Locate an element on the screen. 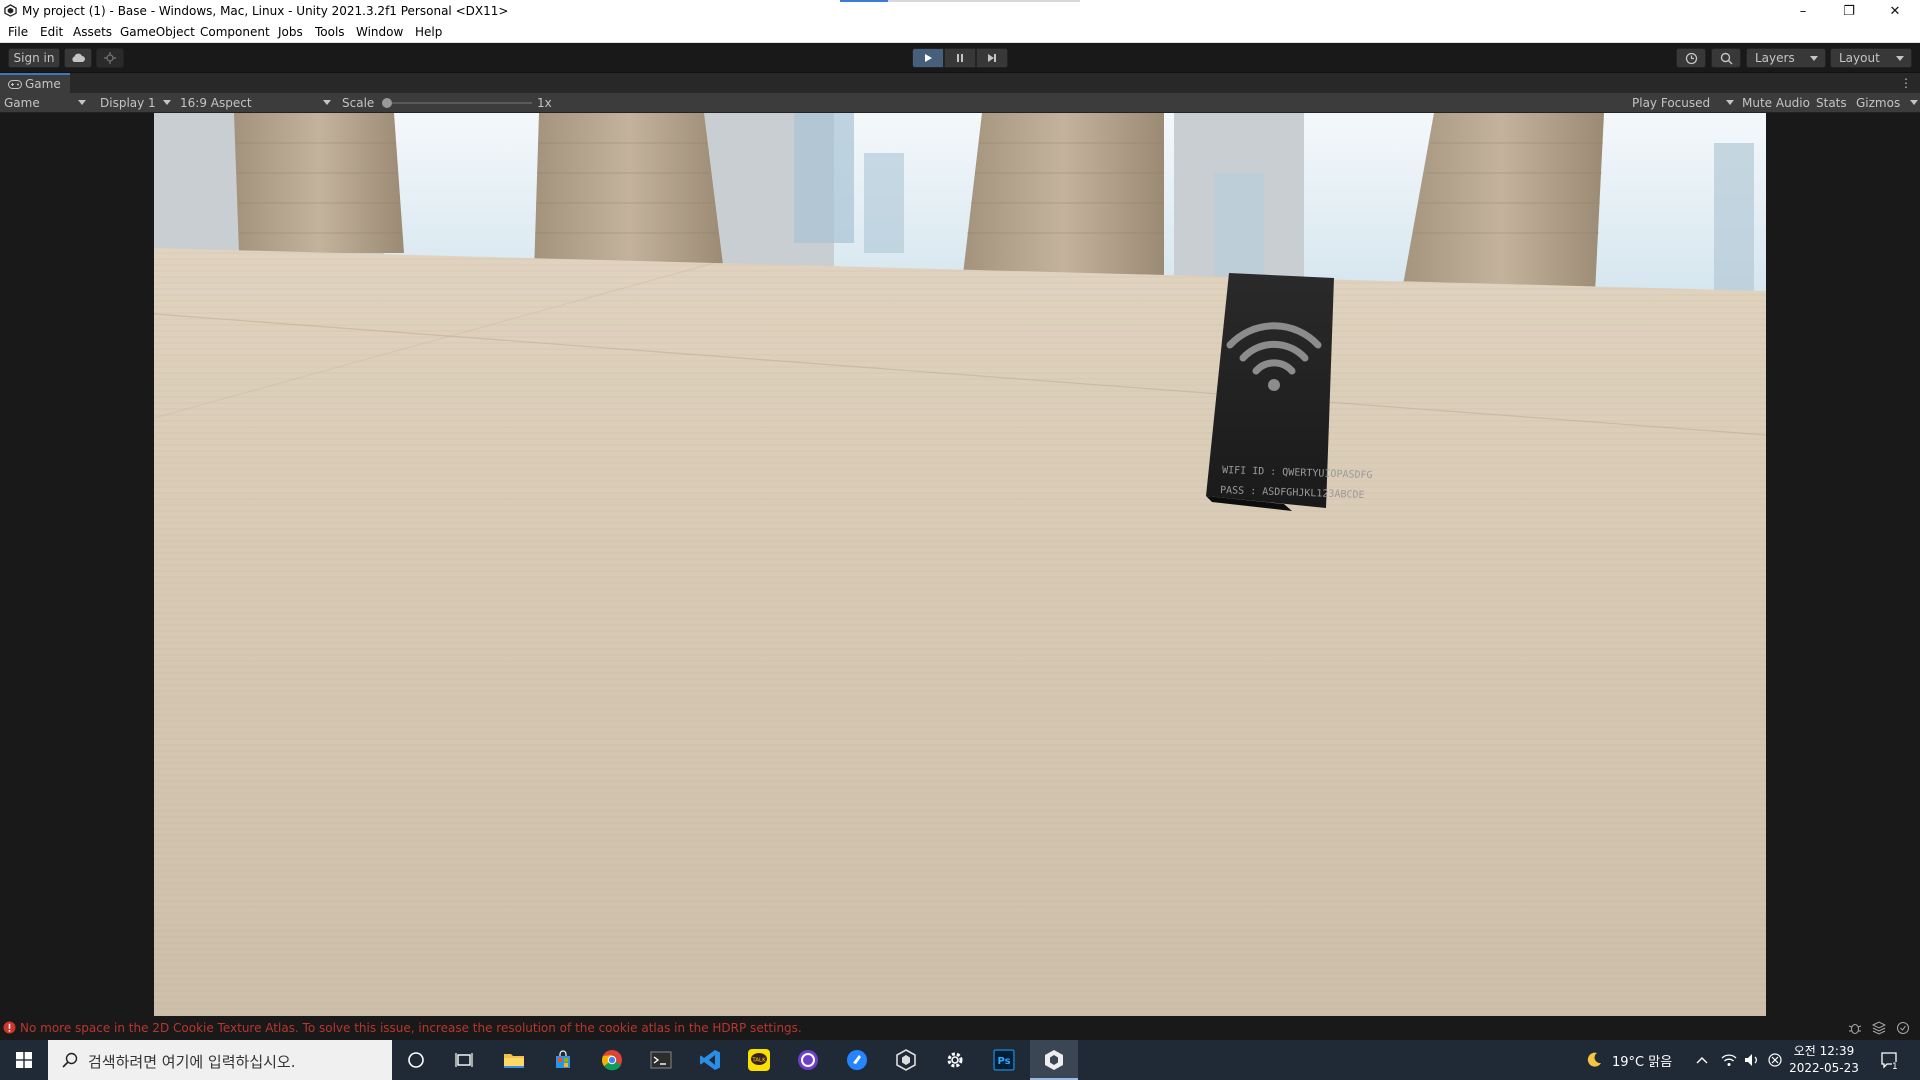  pause-button is located at coordinates (960, 58).